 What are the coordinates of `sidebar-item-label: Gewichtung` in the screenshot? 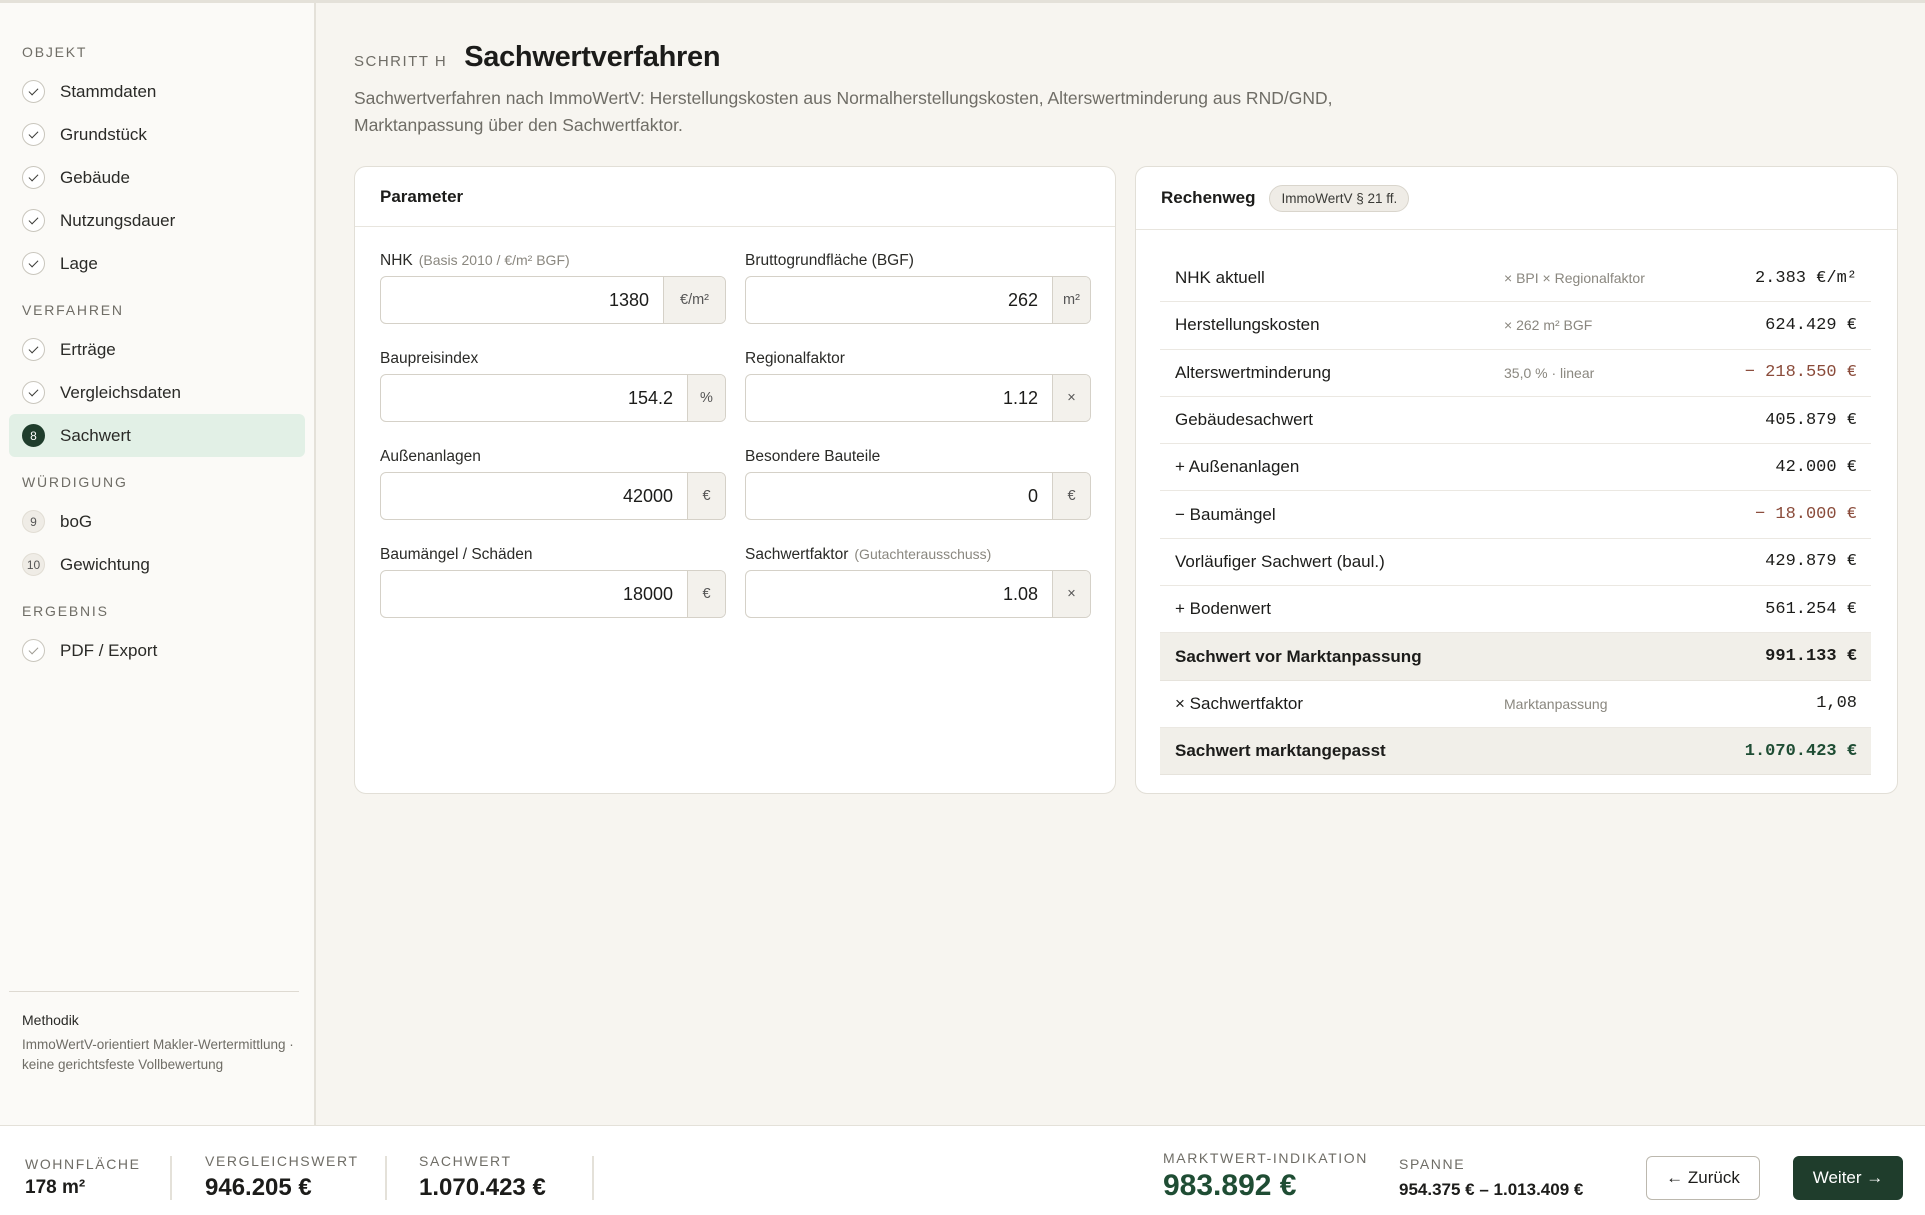 It's located at (105, 564).